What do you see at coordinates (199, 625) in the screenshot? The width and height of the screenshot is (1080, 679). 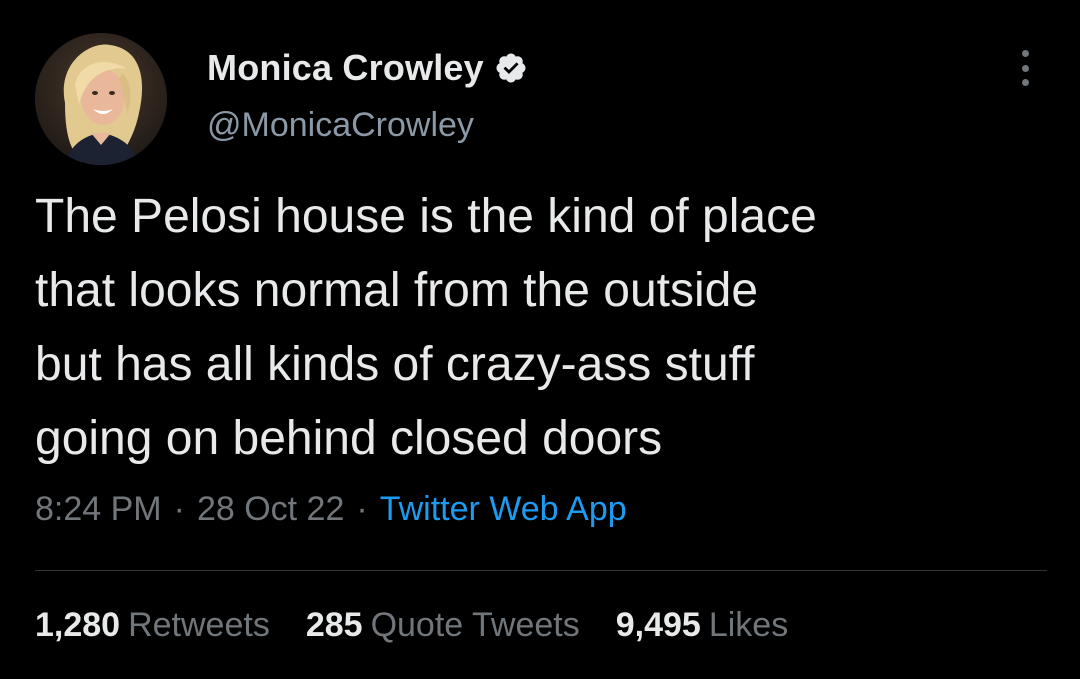 I see `retweets-label: Retweets` at bounding box center [199, 625].